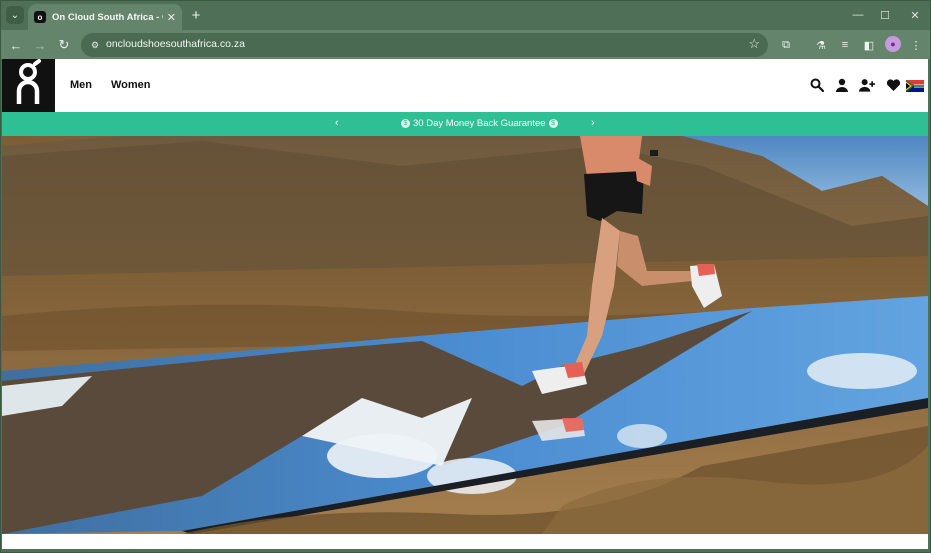  I want to click on promo-banner: ‹ $ 30 Day Money Back Guarantee $ ›, so click(465, 124).